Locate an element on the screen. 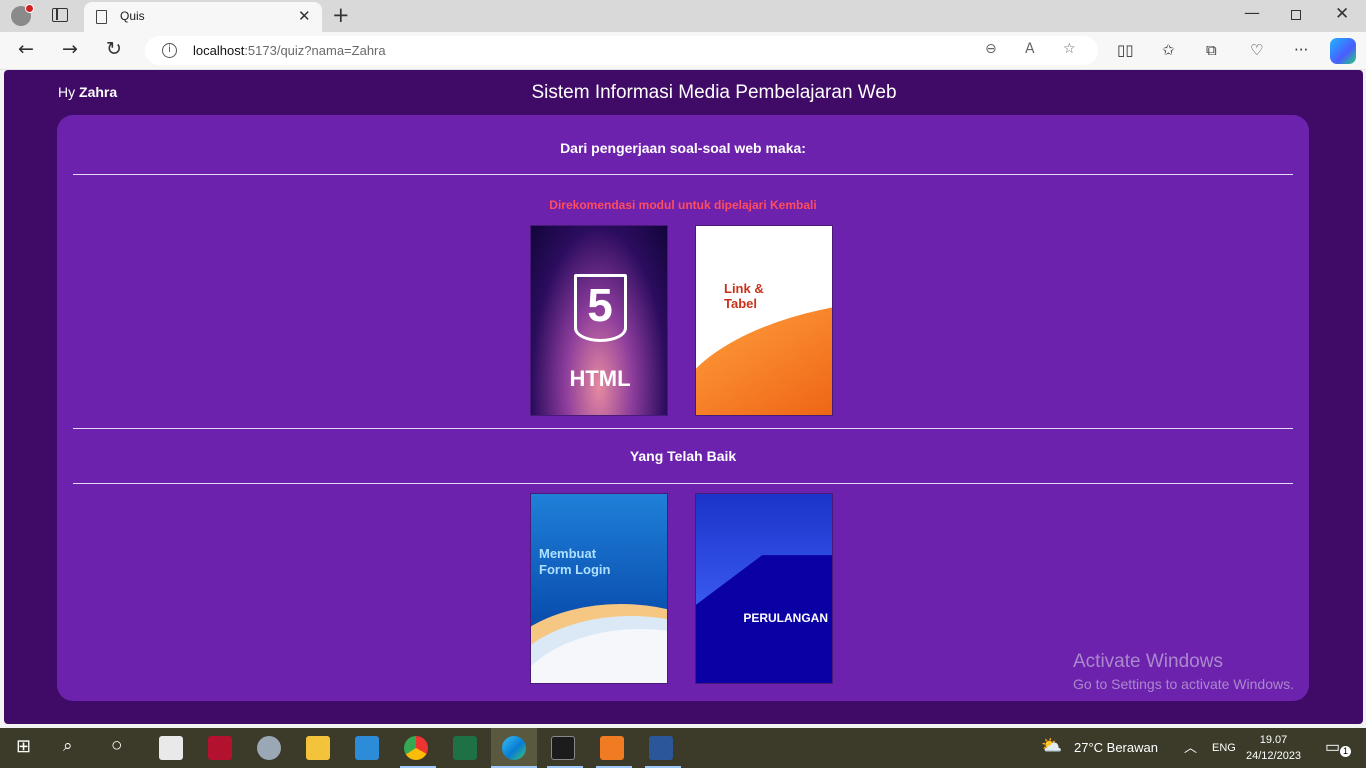  file-explorer-icon is located at coordinates (318, 748).